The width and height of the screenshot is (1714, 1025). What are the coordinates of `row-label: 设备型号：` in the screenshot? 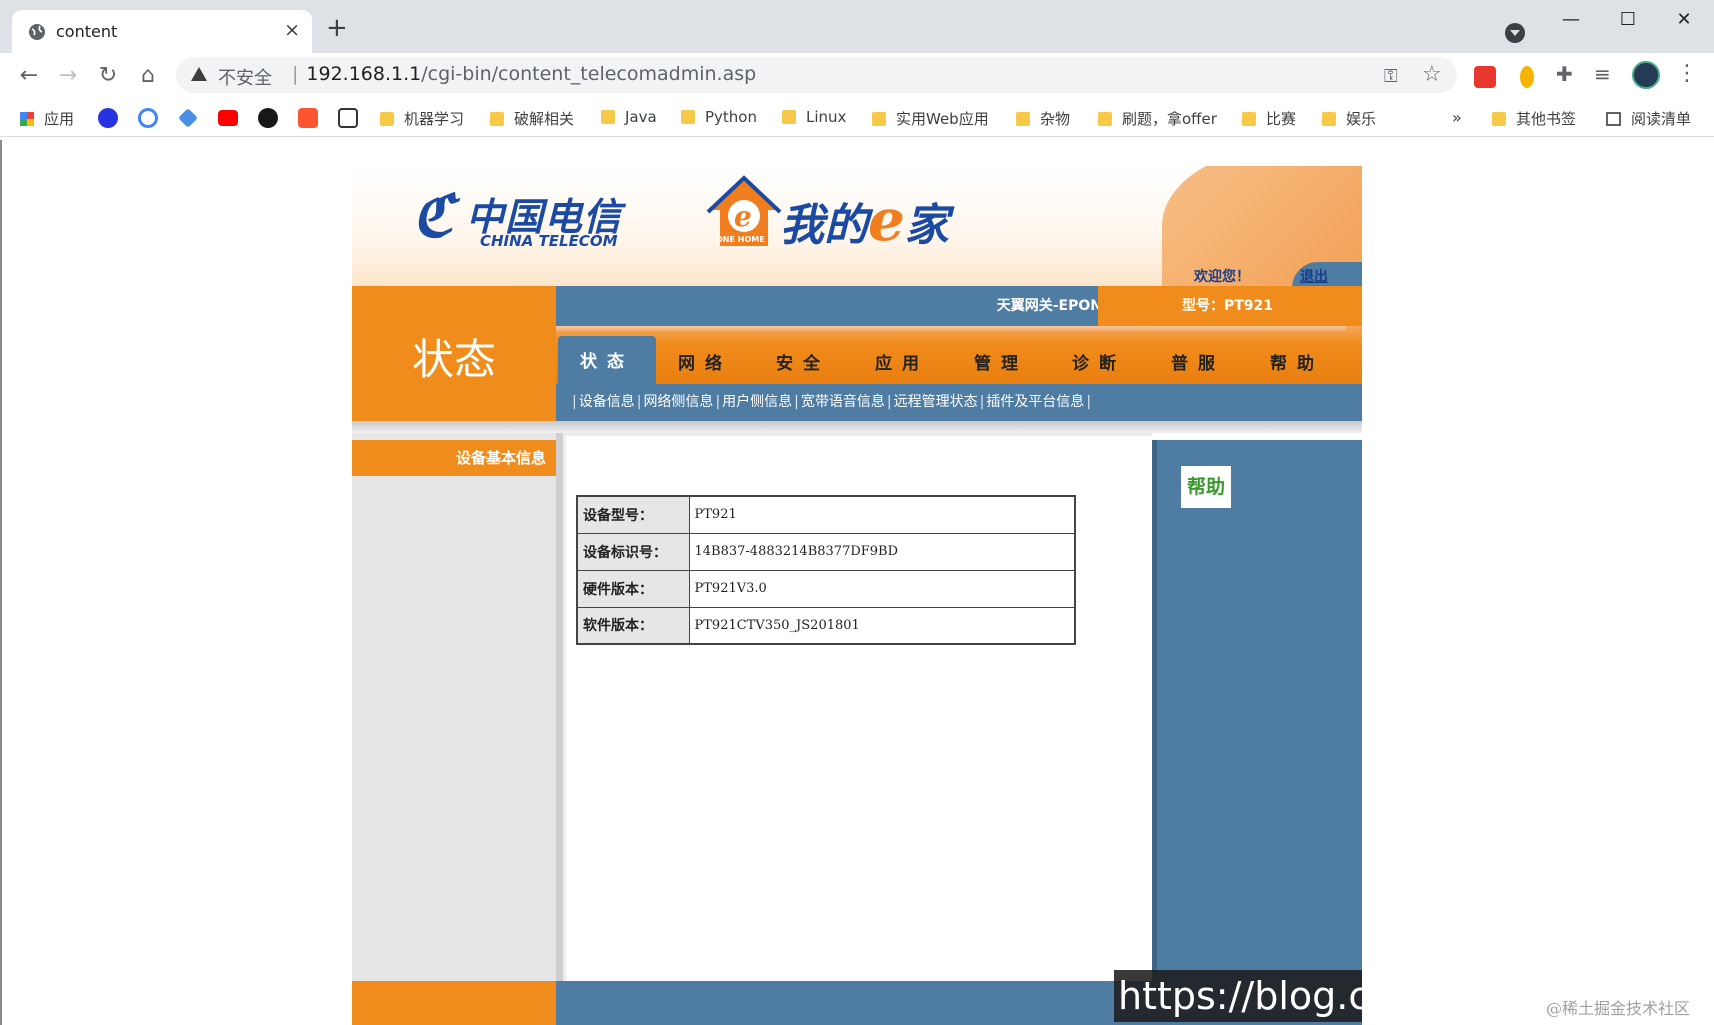 It's located at (633, 514).